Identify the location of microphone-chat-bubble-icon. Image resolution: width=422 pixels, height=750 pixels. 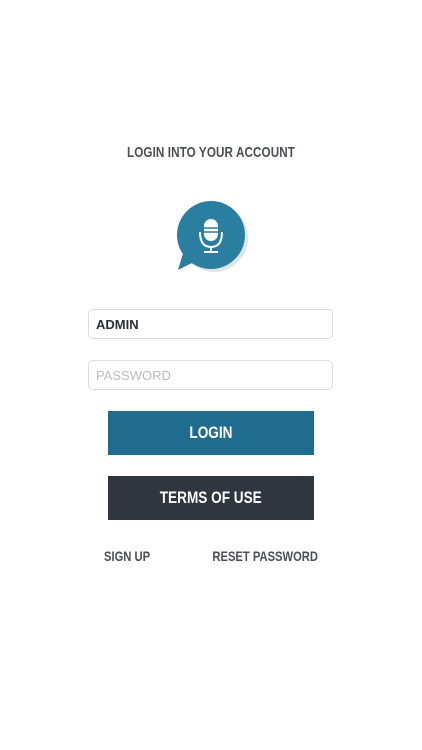
(212, 236).